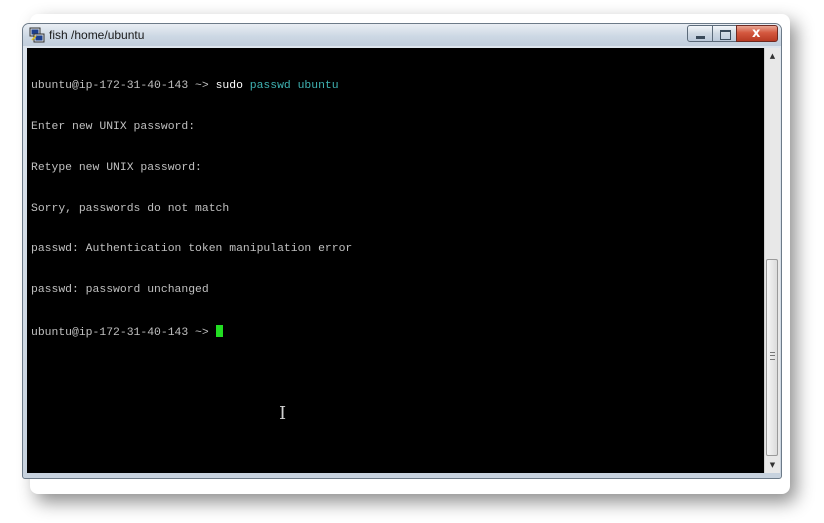  What do you see at coordinates (219, 330) in the screenshot?
I see `text-cursor` at bounding box center [219, 330].